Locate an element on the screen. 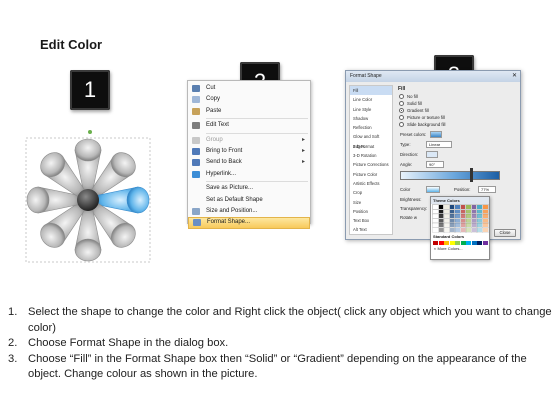  category-item: Text Box is located at coordinates (371, 220).